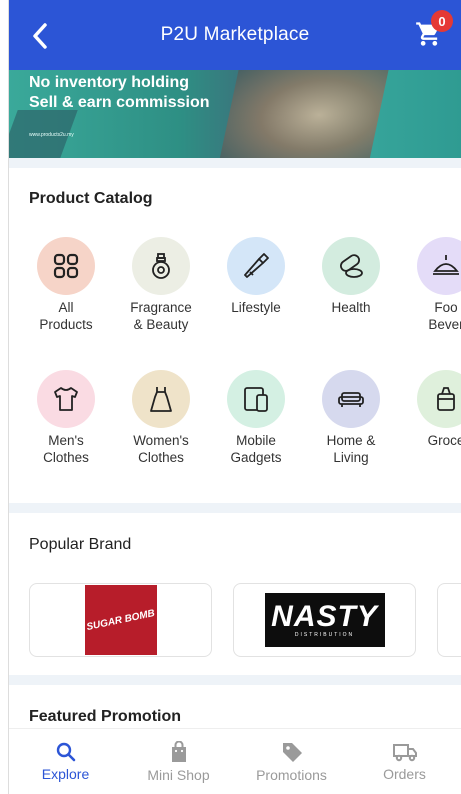 The image size is (461, 794). I want to click on category-label: All Products, so click(66, 316).